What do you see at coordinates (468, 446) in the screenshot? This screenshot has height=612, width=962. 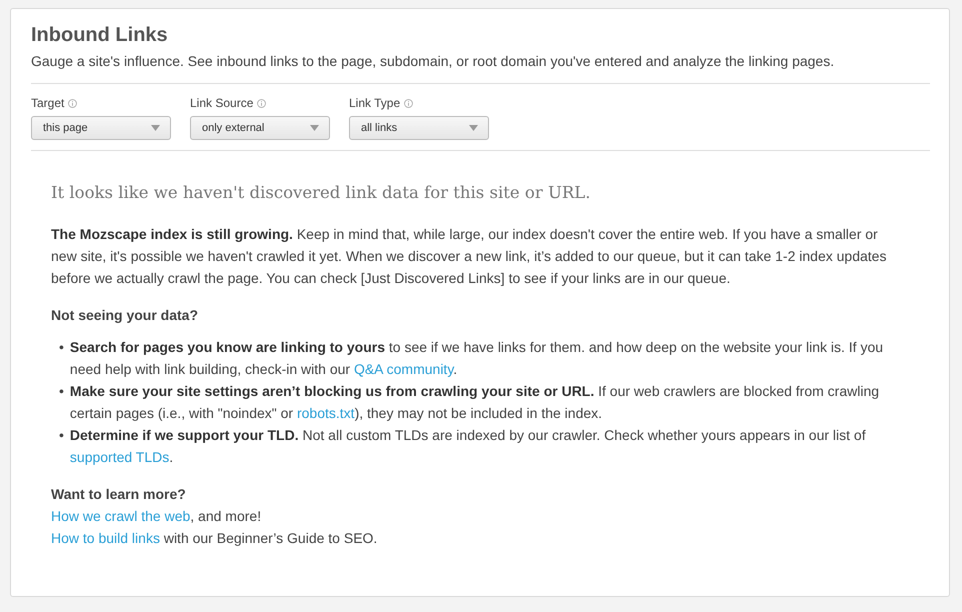 I see `tip-item: Determine if we support your TLD. Not all custom TLDs are indexed by our crawler. Check whether yours appears in our list of supported TLDs.` at bounding box center [468, 446].